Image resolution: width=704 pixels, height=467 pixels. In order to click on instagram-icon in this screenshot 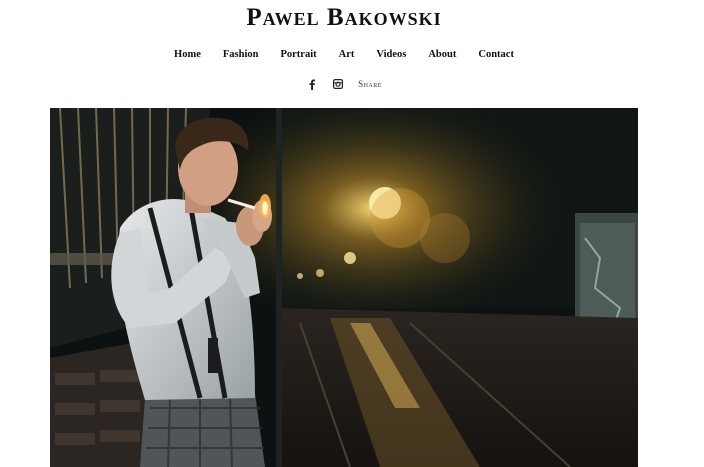, I will do `click(338, 84)`.